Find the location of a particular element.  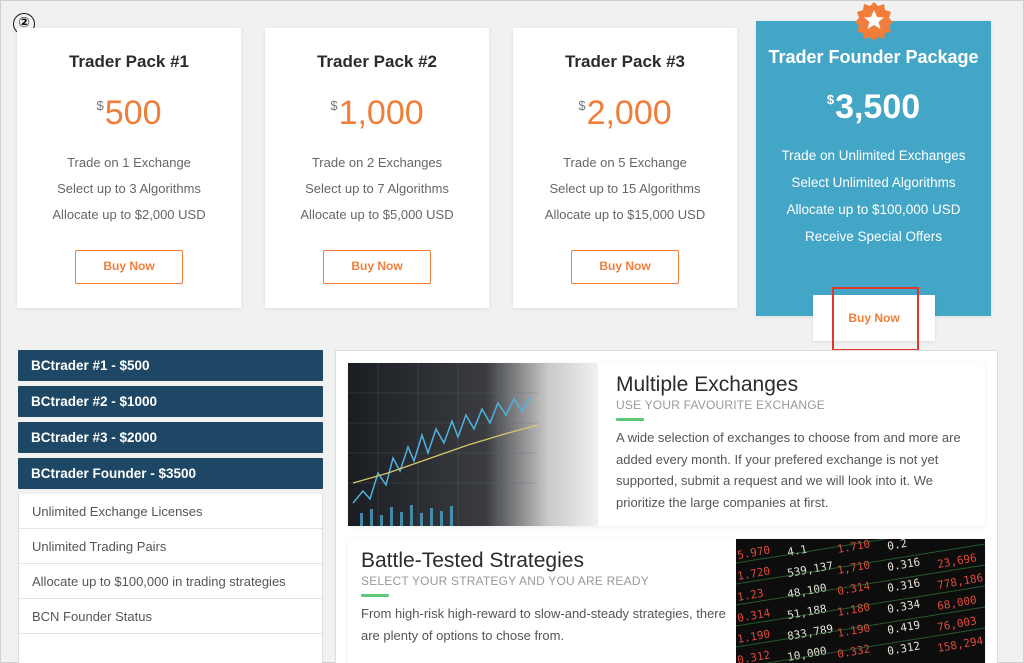

card-feature: Select up to 15 Algorithms is located at coordinates (625, 188).